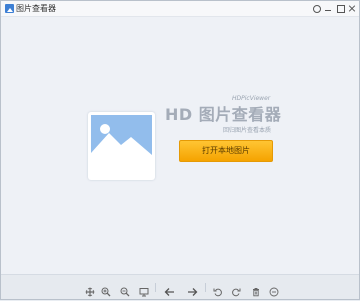 The image size is (360, 301). What do you see at coordinates (169, 289) in the screenshot?
I see `previous-icon` at bounding box center [169, 289].